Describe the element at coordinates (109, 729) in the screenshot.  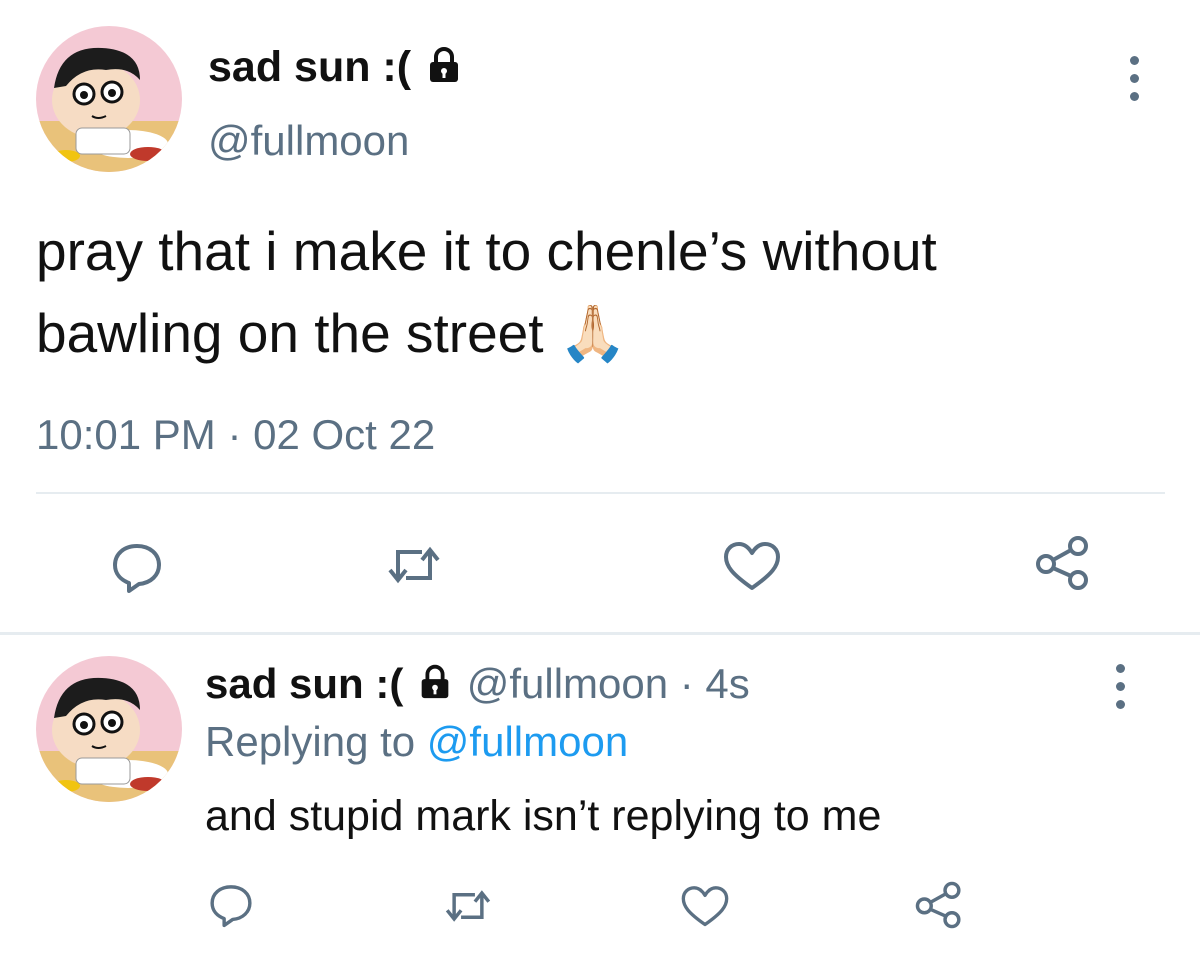
I see `reply-avatar` at that location.